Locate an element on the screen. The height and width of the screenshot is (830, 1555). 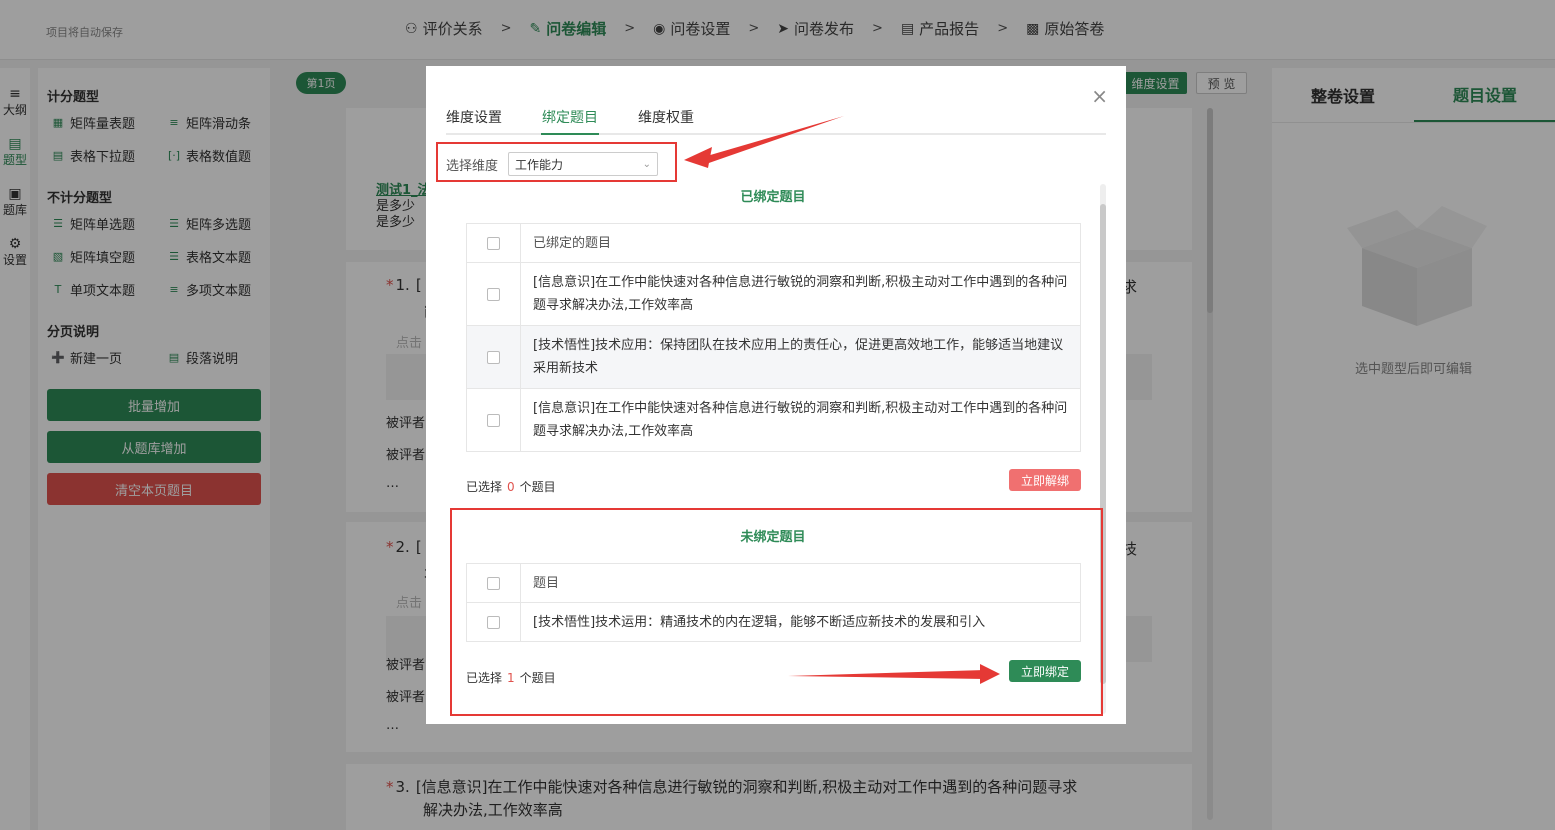
modal-tabs: 维度设置 绑定题目 维度权重 is located at coordinates (776, 119).